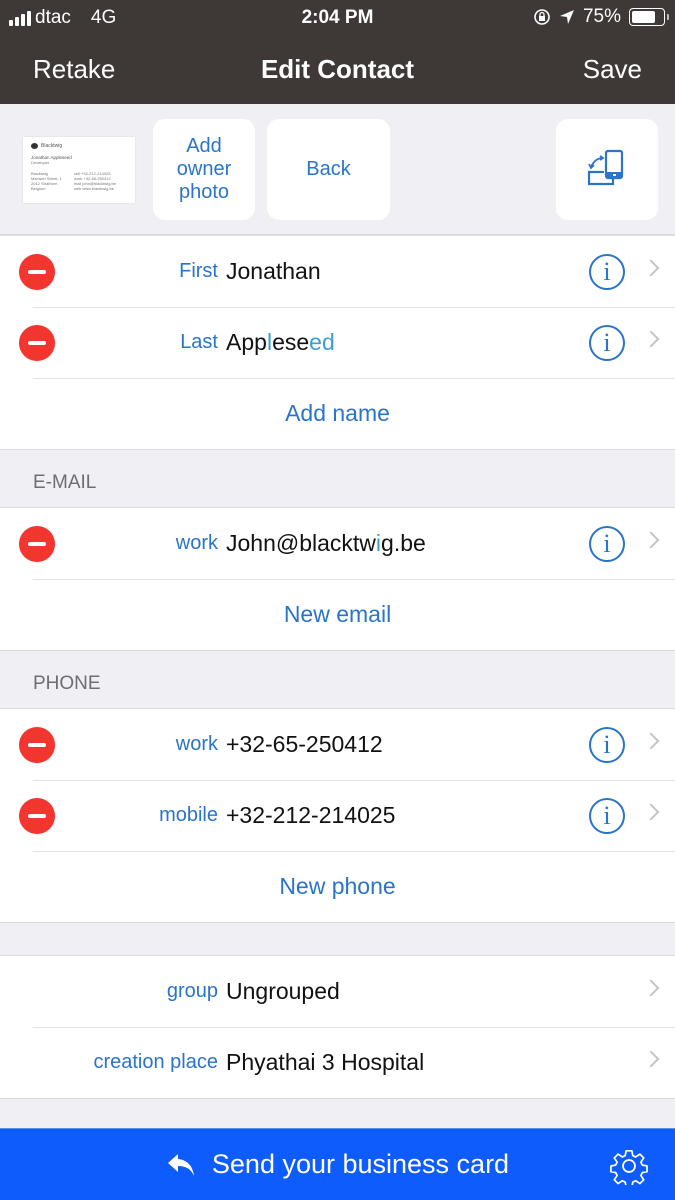 The image size is (675, 1200). What do you see at coordinates (542, 17) in the screenshot?
I see `orientation-lock-icon` at bounding box center [542, 17].